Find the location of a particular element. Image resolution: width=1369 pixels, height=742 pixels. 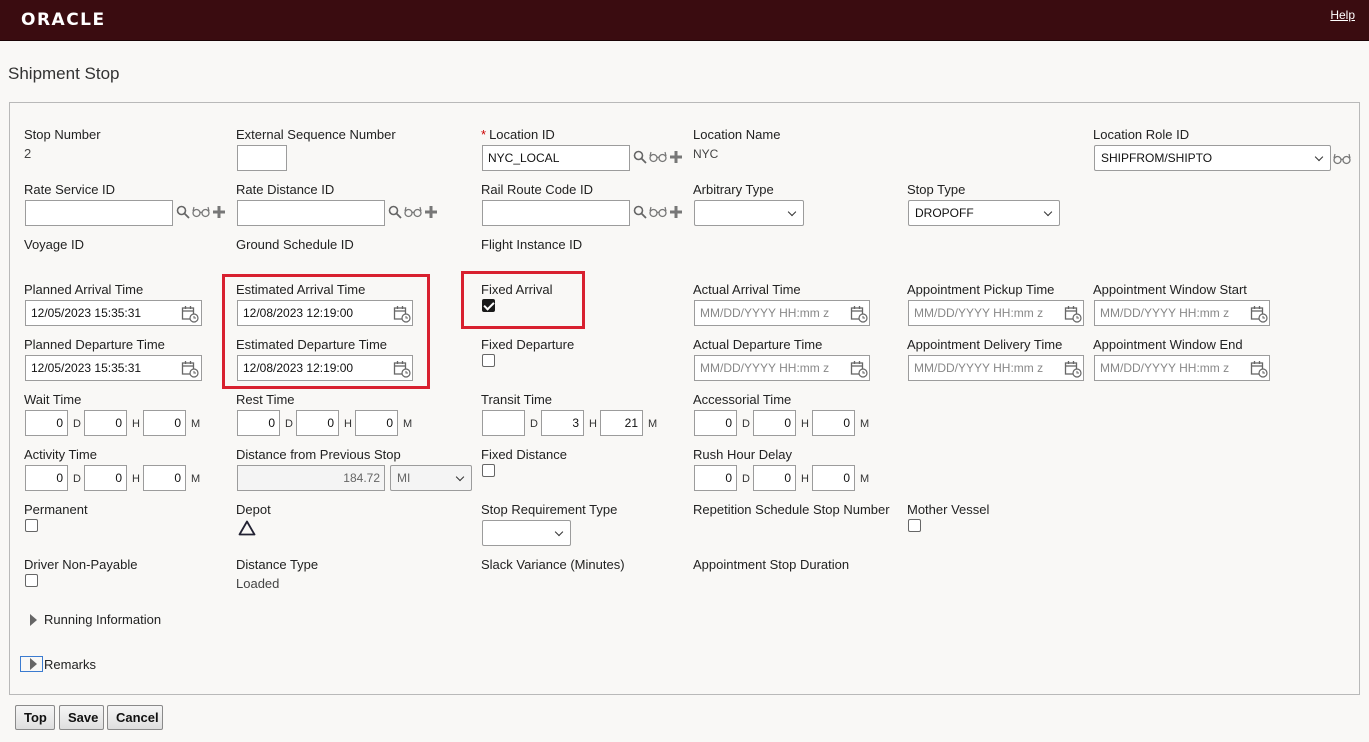

appointment-delivery-time-input is located at coordinates (996, 368).